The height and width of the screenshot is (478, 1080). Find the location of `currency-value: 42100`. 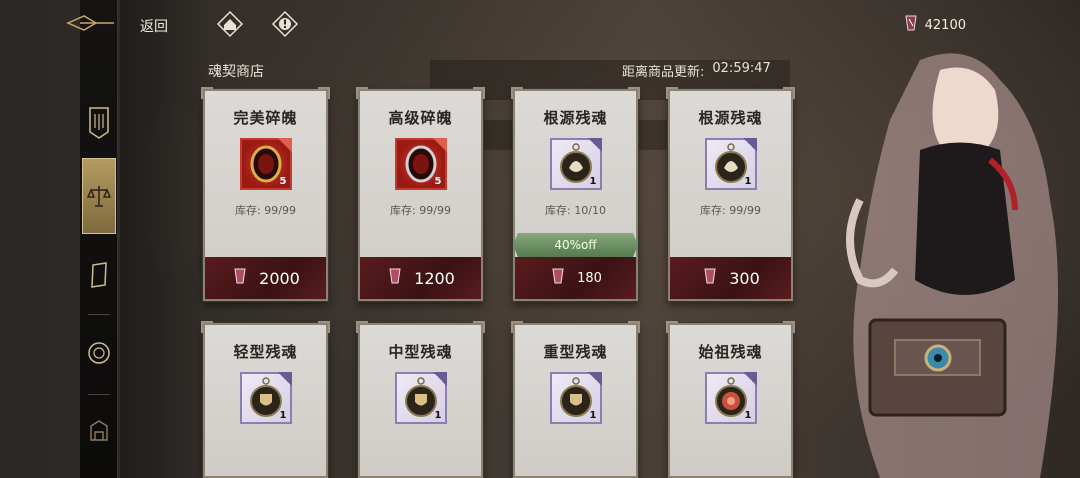

currency-value: 42100 is located at coordinates (945, 25).